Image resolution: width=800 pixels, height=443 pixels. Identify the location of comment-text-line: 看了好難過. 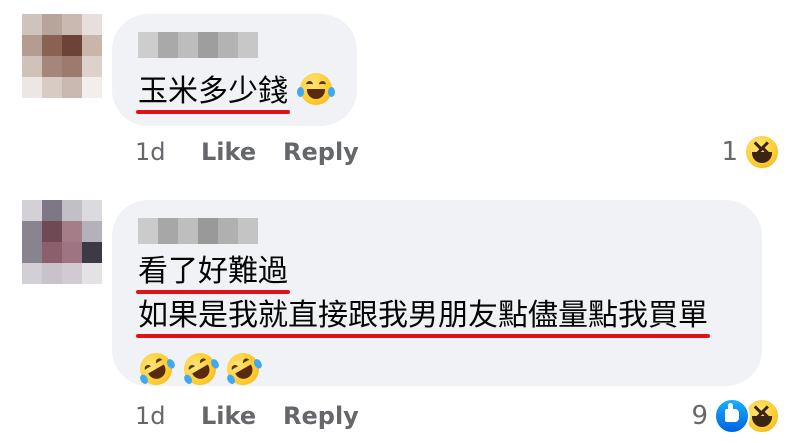
(213, 273).